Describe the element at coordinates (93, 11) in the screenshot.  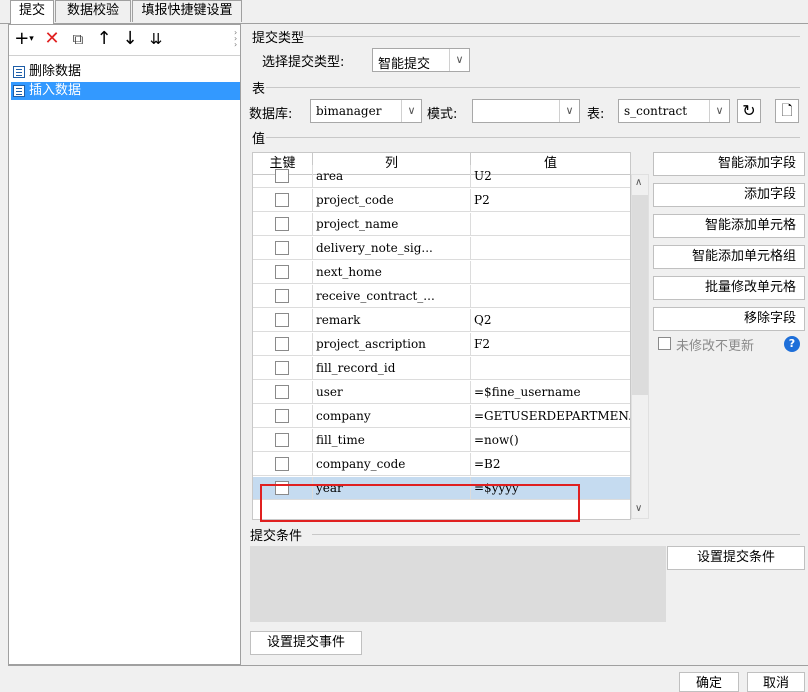
I see `tab-data-validation: 数据校验` at that location.